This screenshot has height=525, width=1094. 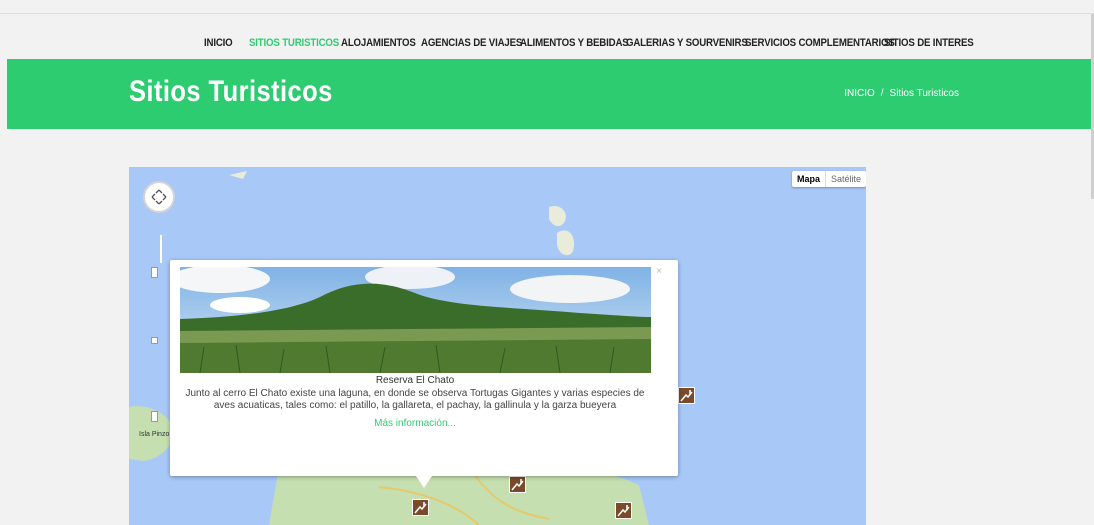 I want to click on map-type-map-button: Mapa, so click(x=808, y=179).